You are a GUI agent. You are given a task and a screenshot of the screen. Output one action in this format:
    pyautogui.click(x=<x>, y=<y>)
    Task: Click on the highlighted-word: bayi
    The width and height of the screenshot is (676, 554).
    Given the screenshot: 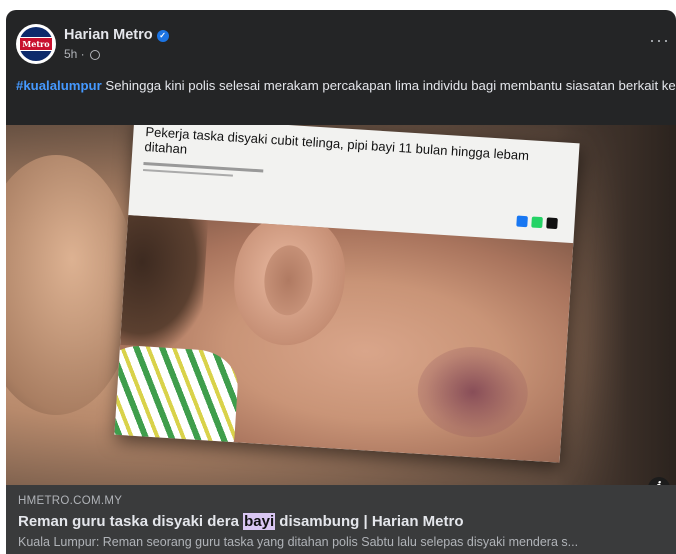 What is the action you would take?
    pyautogui.click(x=259, y=521)
    